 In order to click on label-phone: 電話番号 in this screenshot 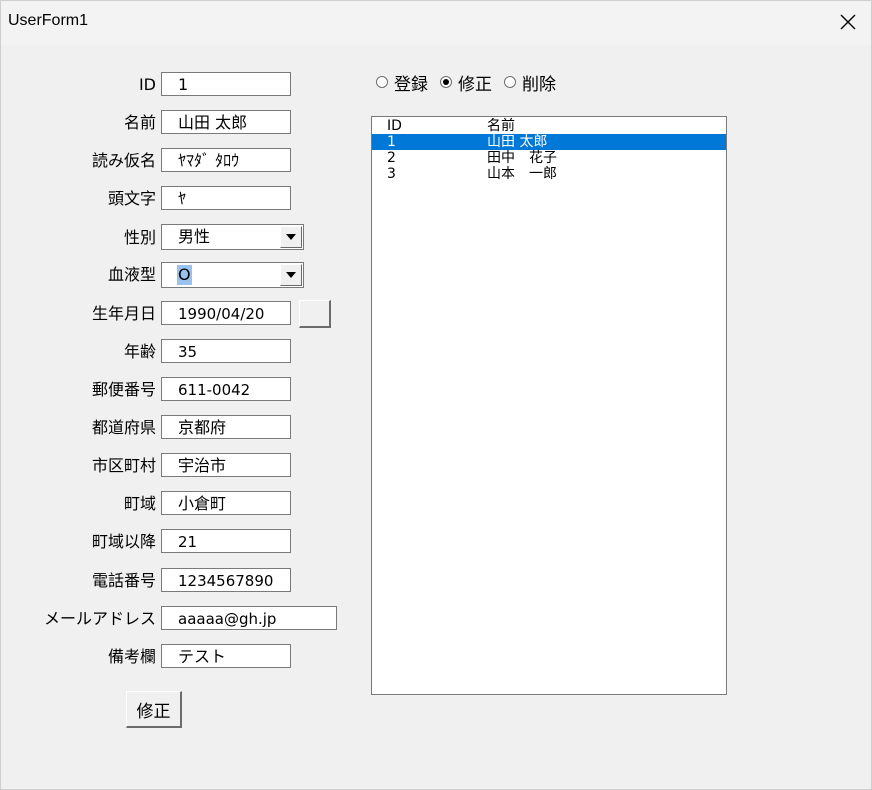, I will do `click(123, 580)`.